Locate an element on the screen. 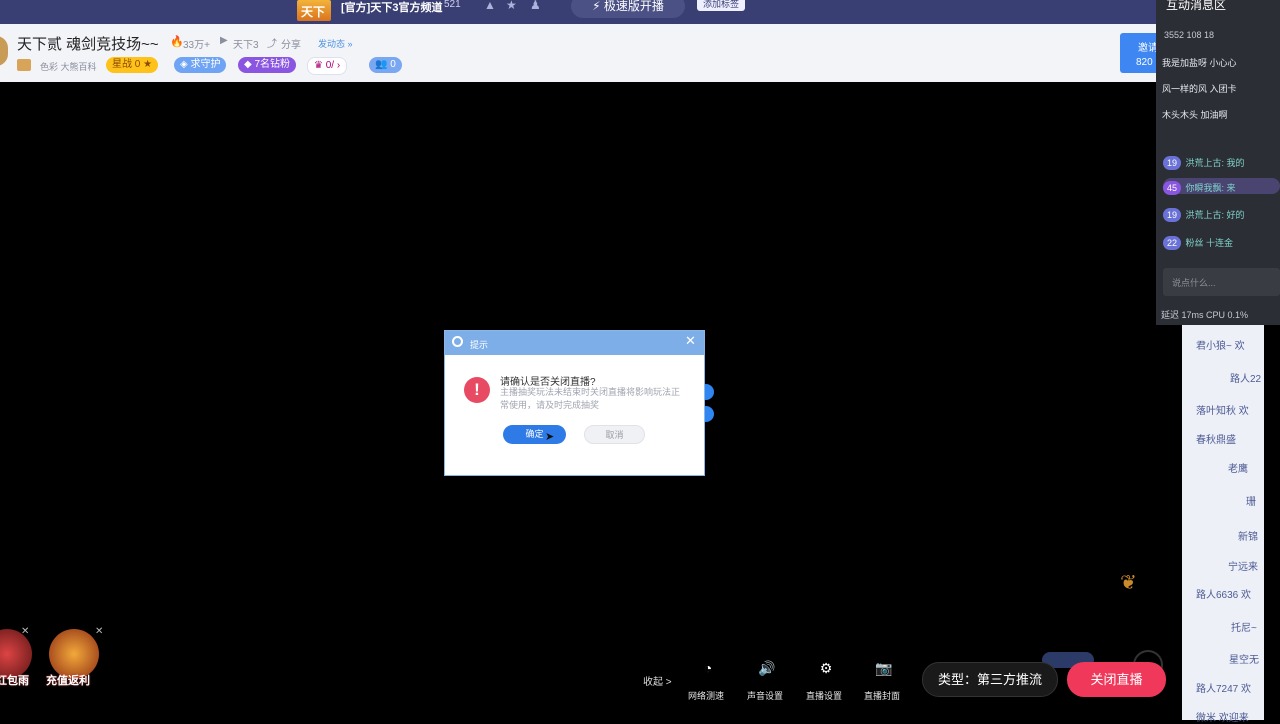 The image size is (1280, 724). dialog-title: 提示 is located at coordinates (479, 345).